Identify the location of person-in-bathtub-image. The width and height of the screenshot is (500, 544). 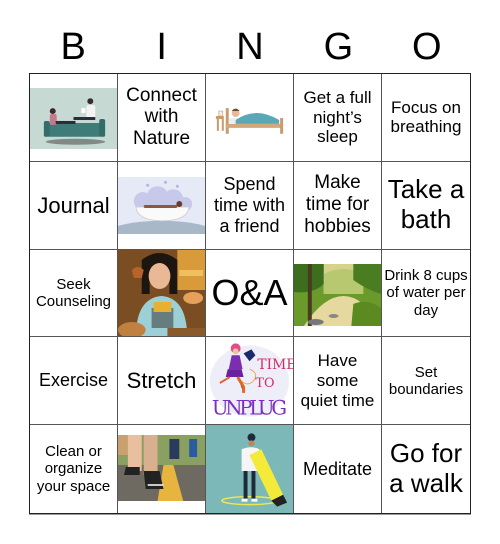
(161, 205).